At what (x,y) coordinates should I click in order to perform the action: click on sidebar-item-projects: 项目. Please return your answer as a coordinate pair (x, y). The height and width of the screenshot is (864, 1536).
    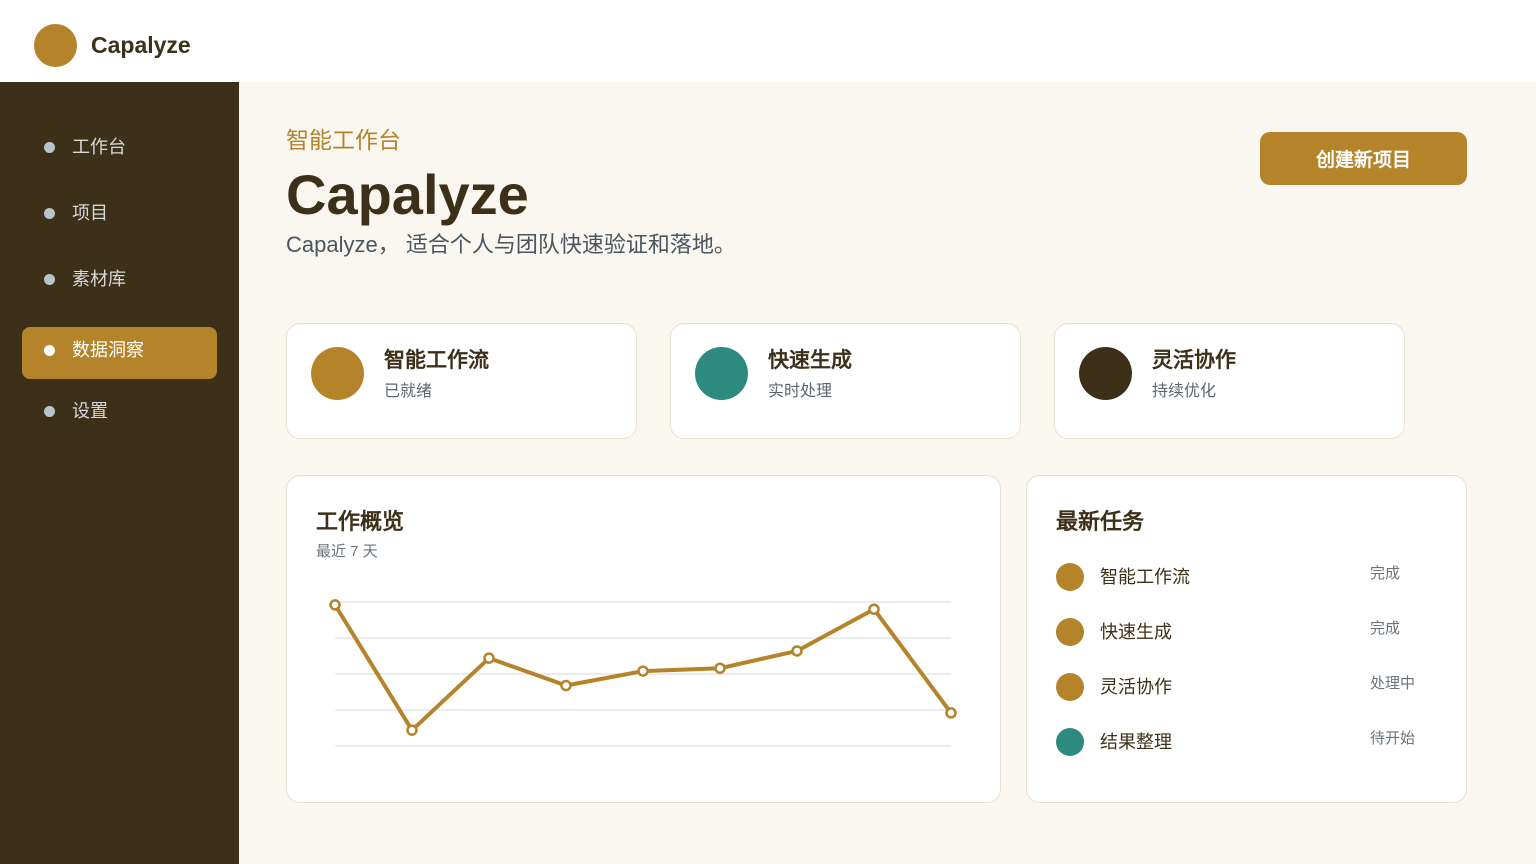
    Looking at the image, I should click on (119, 216).